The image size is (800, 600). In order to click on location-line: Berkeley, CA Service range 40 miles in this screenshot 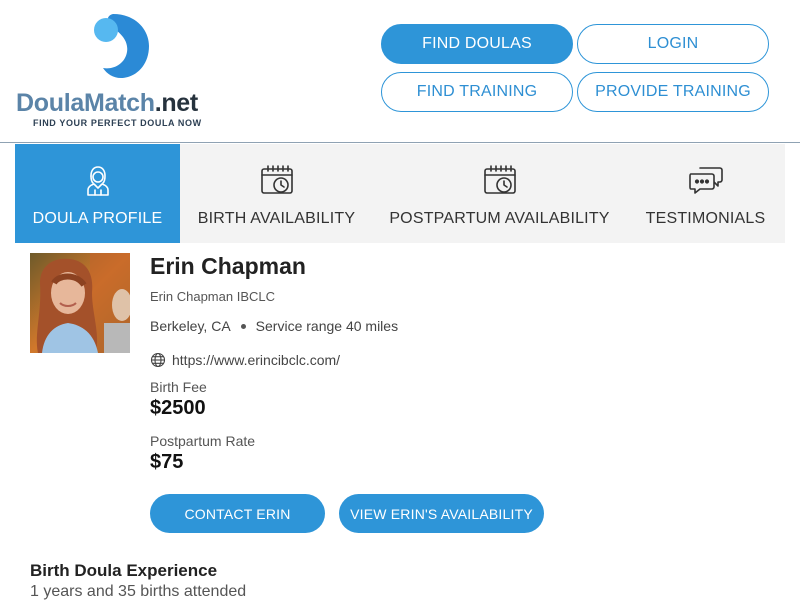, I will do `click(274, 326)`.